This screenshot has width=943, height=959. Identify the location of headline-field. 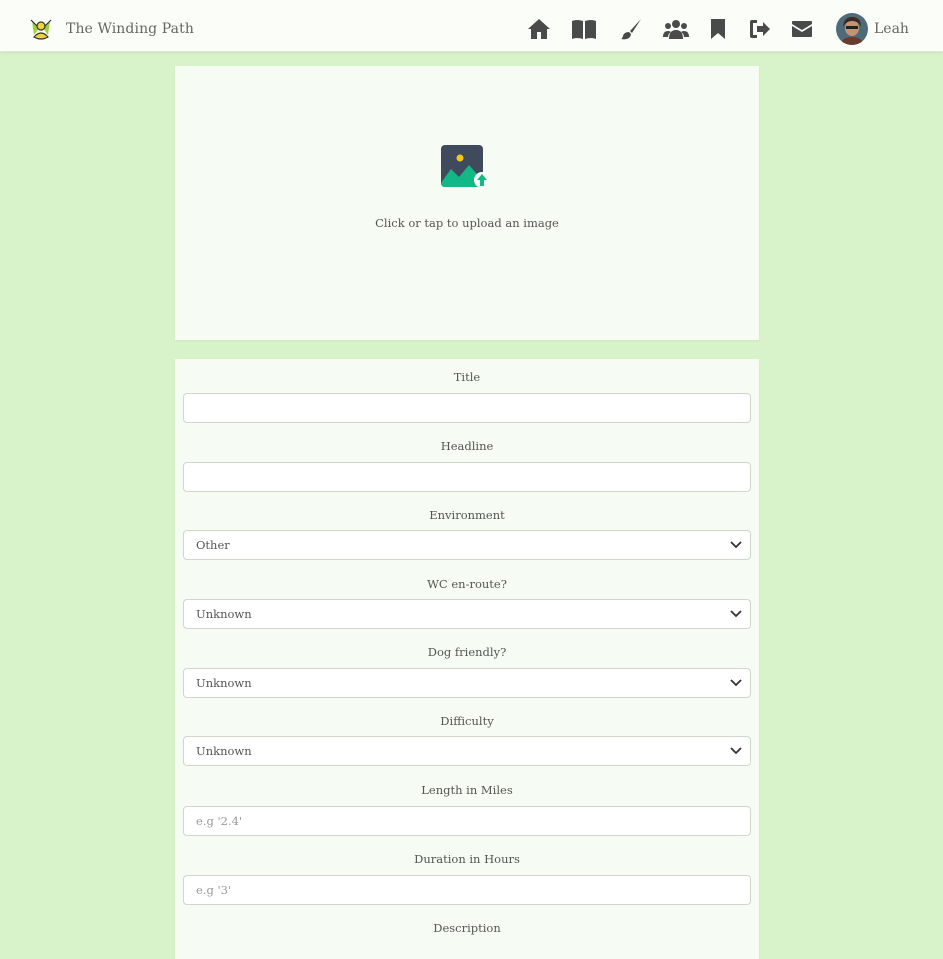
(467, 477).